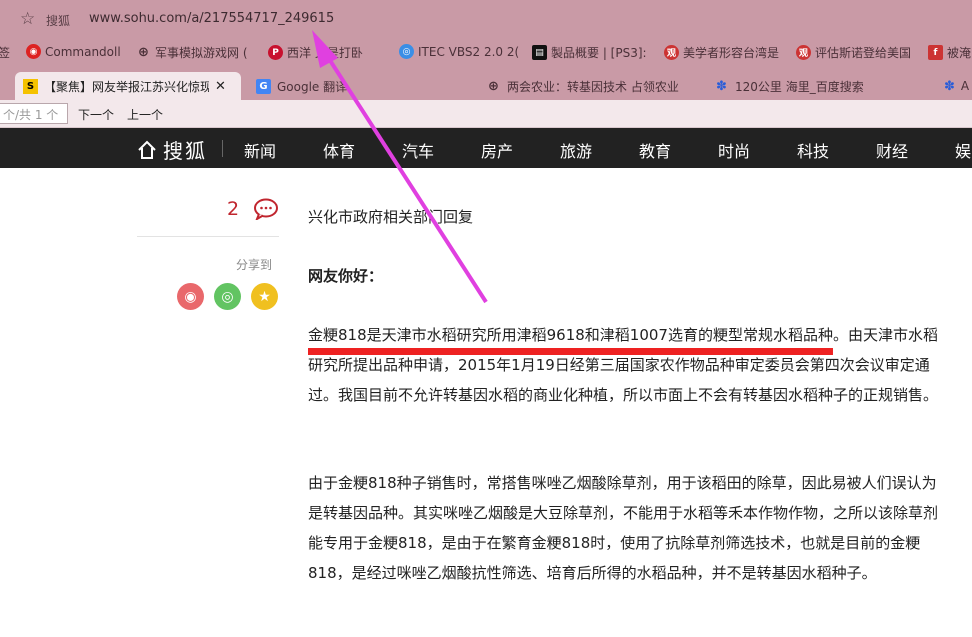  What do you see at coordinates (361, 86) in the screenshot?
I see `tab-google-translate: G Google 翻译` at bounding box center [361, 86].